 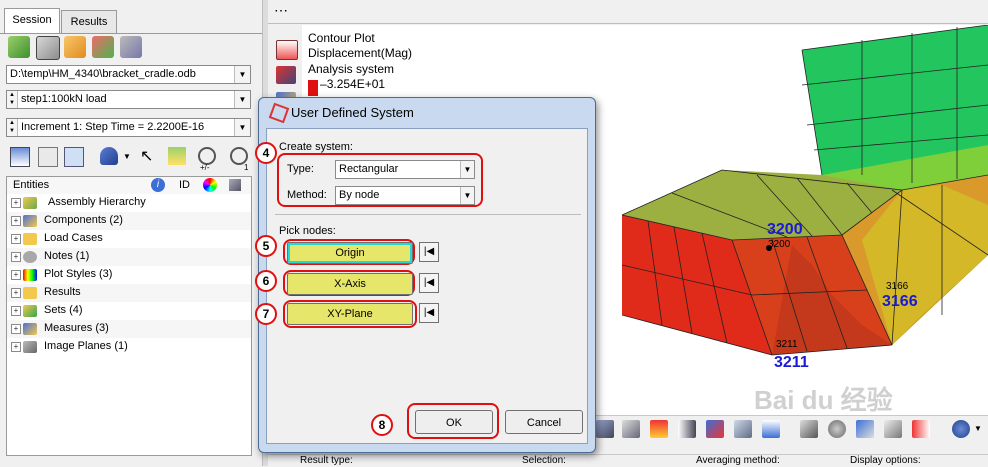 I want to click on contour-icon, so click(x=286, y=75).